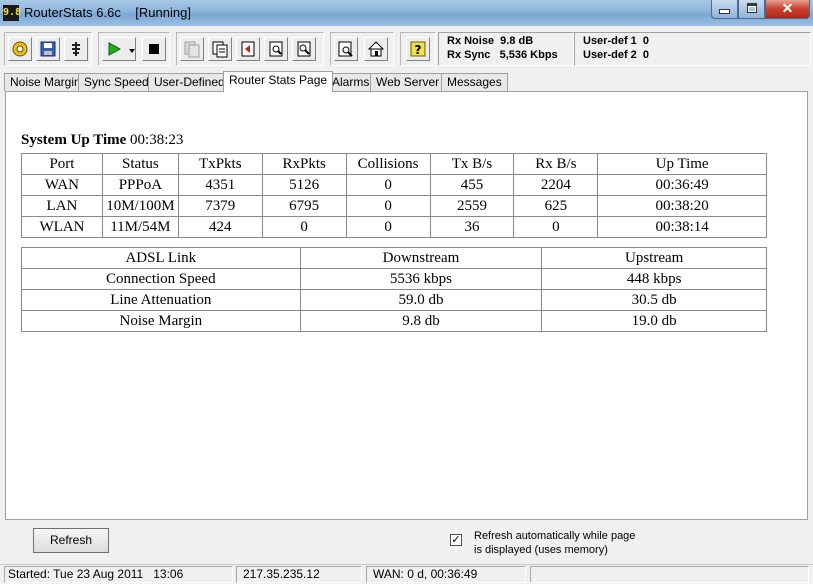 Image resolution: width=813 pixels, height=584 pixels. I want to click on table-cell: 424, so click(220, 227).